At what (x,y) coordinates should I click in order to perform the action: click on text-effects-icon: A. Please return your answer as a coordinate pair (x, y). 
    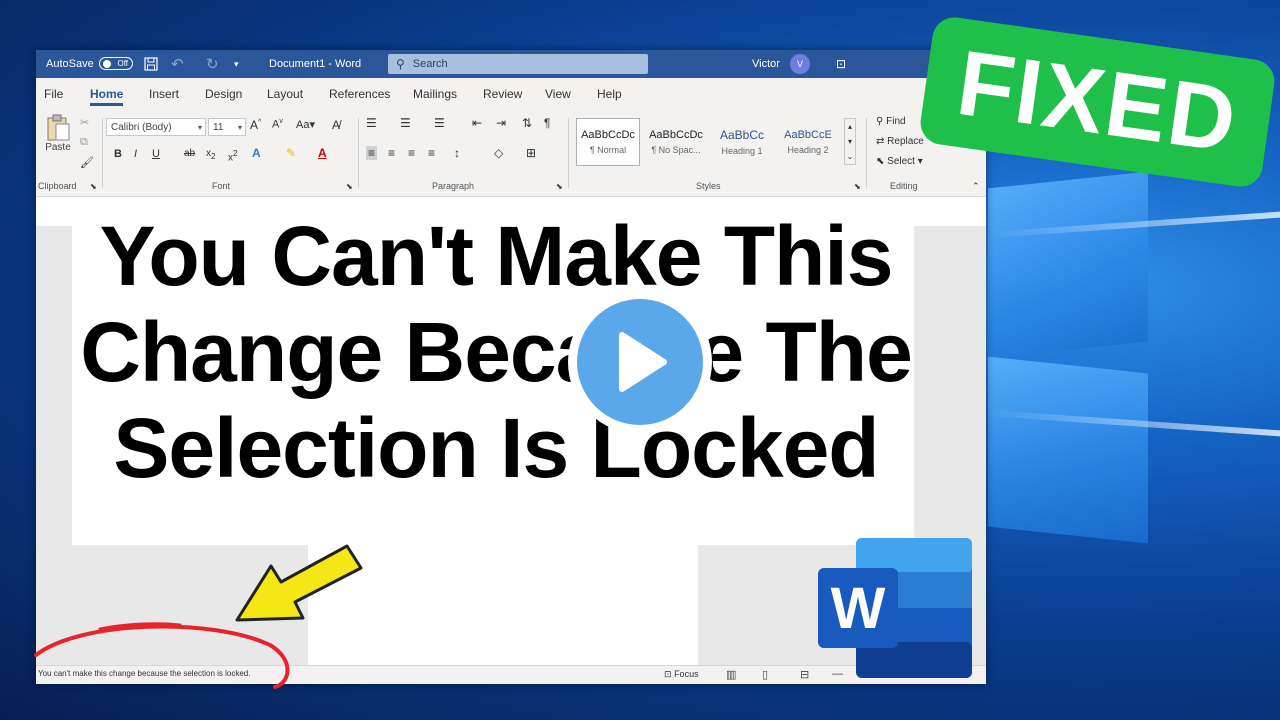
    Looking at the image, I should click on (256, 153).